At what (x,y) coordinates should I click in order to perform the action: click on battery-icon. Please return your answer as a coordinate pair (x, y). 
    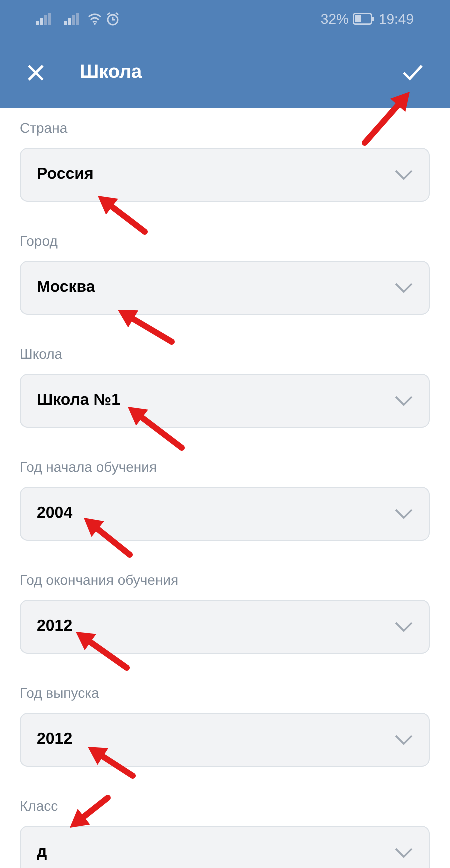
    Looking at the image, I should click on (363, 19).